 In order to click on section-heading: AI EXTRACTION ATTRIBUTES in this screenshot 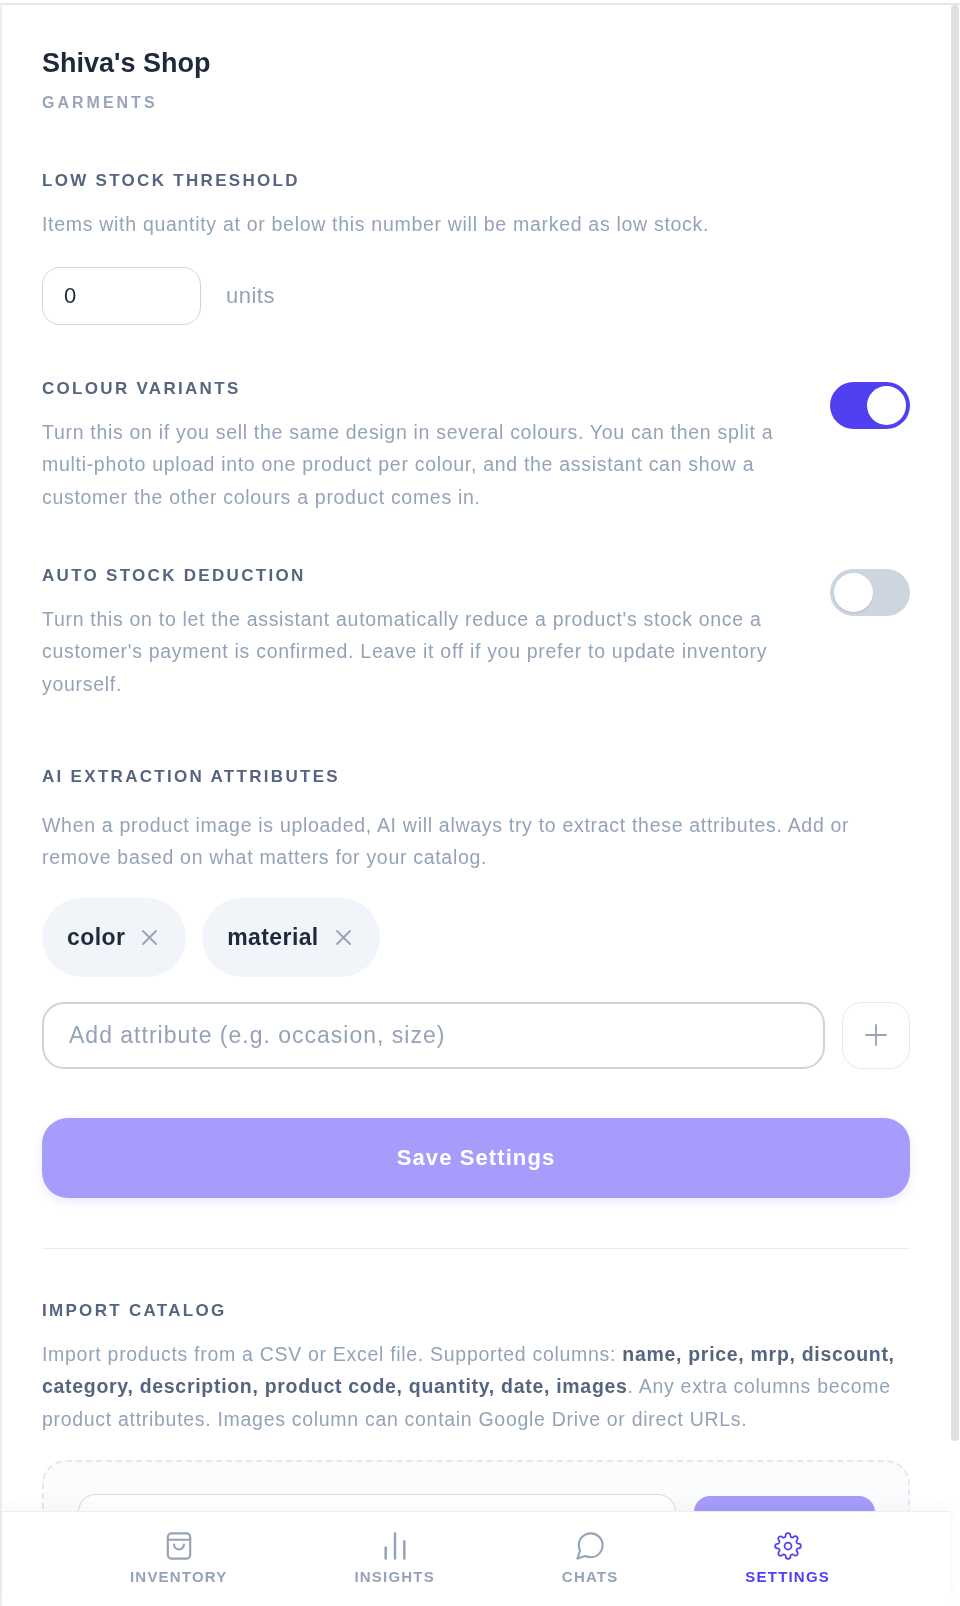, I will do `click(191, 776)`.